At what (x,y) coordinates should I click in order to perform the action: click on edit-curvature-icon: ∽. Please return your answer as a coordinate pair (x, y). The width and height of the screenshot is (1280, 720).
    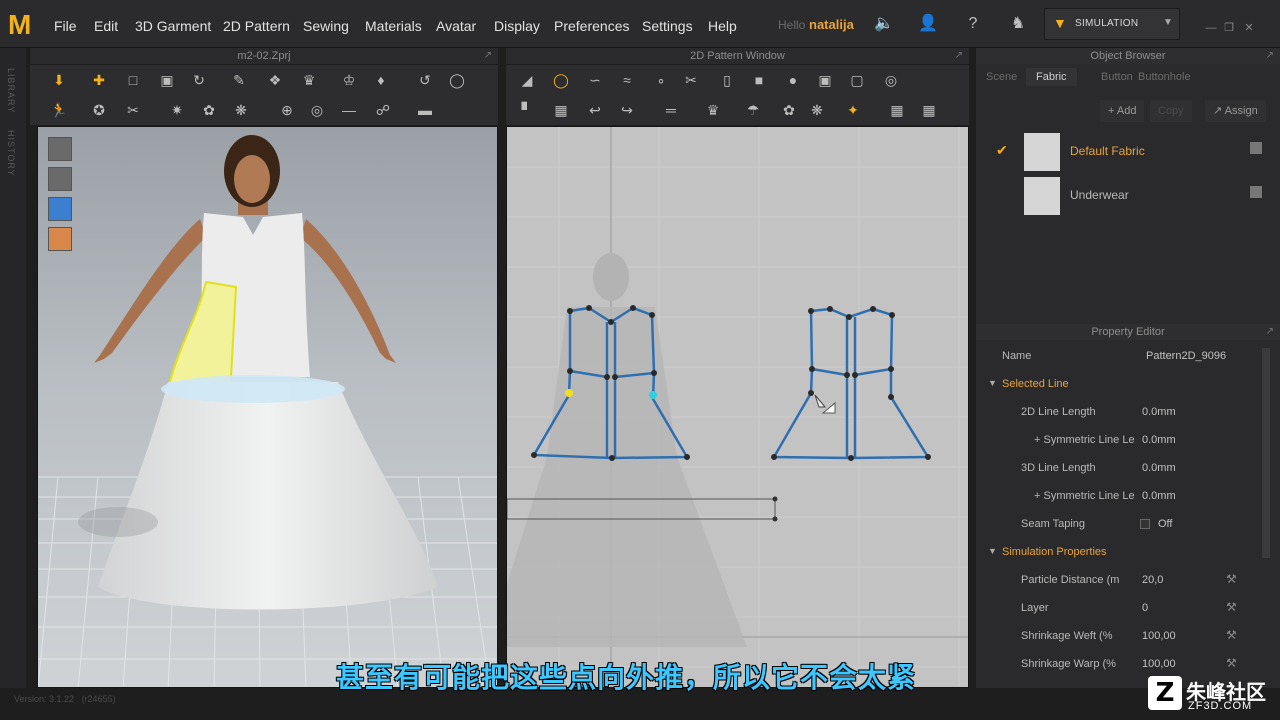
    Looking at the image, I should click on (595, 80).